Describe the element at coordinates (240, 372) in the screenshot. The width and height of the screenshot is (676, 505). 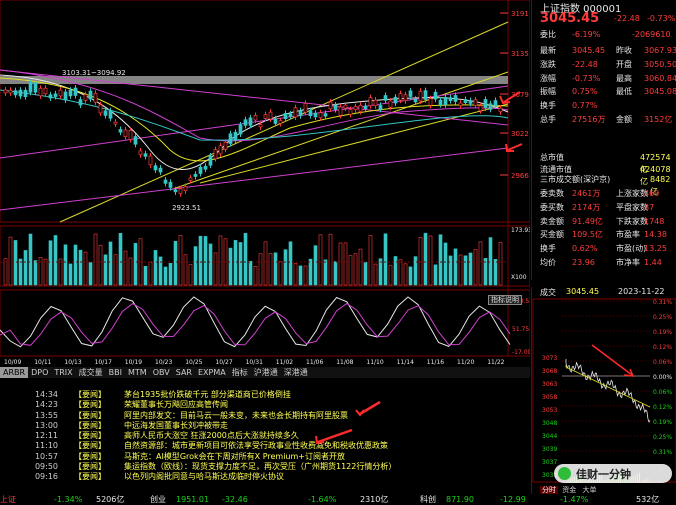
I see `tab-indicator: 指标` at that location.